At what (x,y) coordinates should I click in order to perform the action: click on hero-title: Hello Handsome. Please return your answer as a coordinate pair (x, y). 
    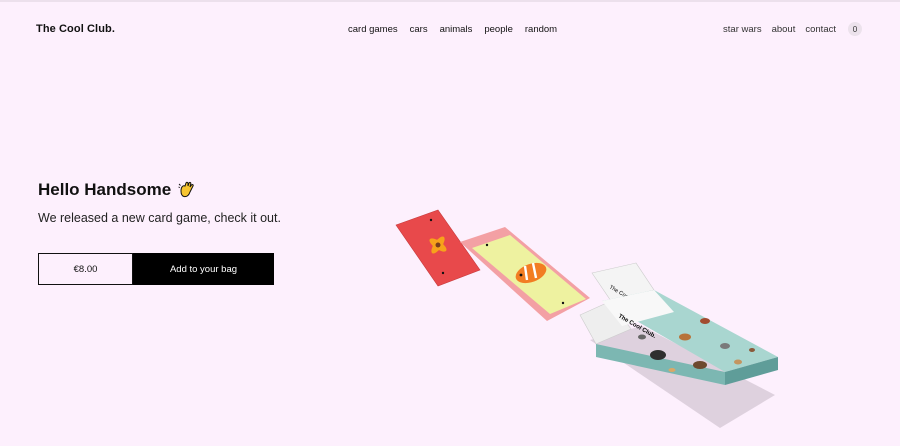
    Looking at the image, I should click on (117, 190).